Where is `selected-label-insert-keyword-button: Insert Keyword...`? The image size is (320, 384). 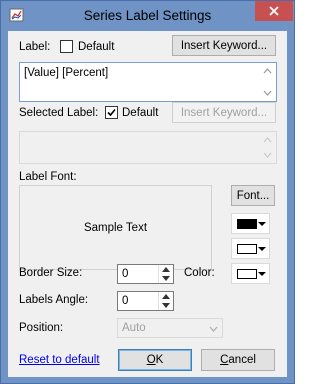 selected-label-insert-keyword-button: Insert Keyword... is located at coordinates (224, 112).